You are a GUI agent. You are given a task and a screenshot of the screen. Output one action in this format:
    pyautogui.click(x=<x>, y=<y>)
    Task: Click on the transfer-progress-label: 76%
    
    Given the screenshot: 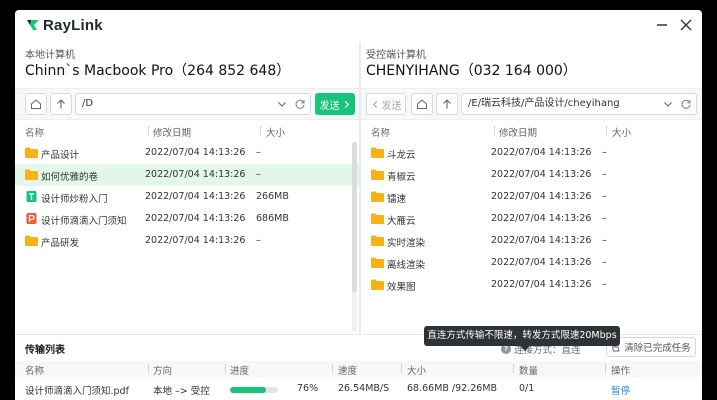 What is the action you would take?
    pyautogui.click(x=308, y=388)
    